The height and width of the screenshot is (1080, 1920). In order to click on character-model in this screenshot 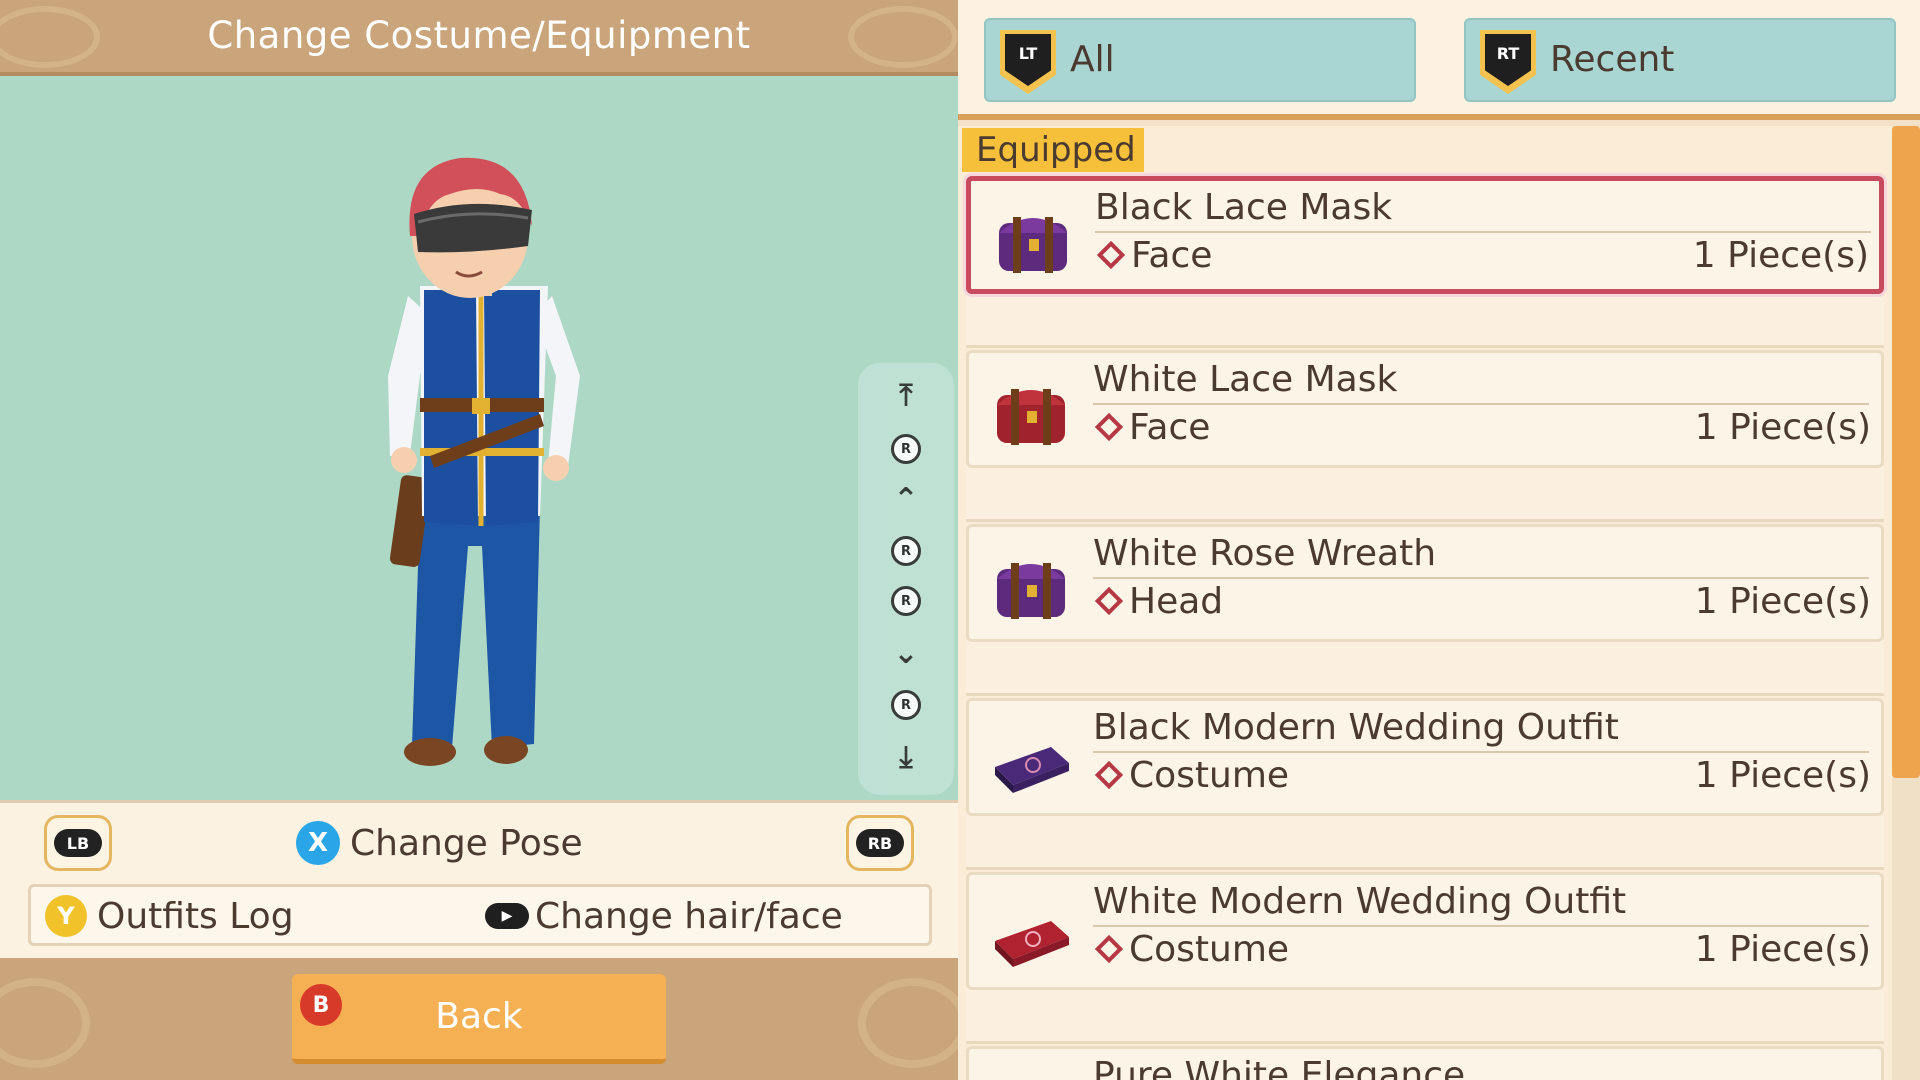, I will do `click(484, 461)`.